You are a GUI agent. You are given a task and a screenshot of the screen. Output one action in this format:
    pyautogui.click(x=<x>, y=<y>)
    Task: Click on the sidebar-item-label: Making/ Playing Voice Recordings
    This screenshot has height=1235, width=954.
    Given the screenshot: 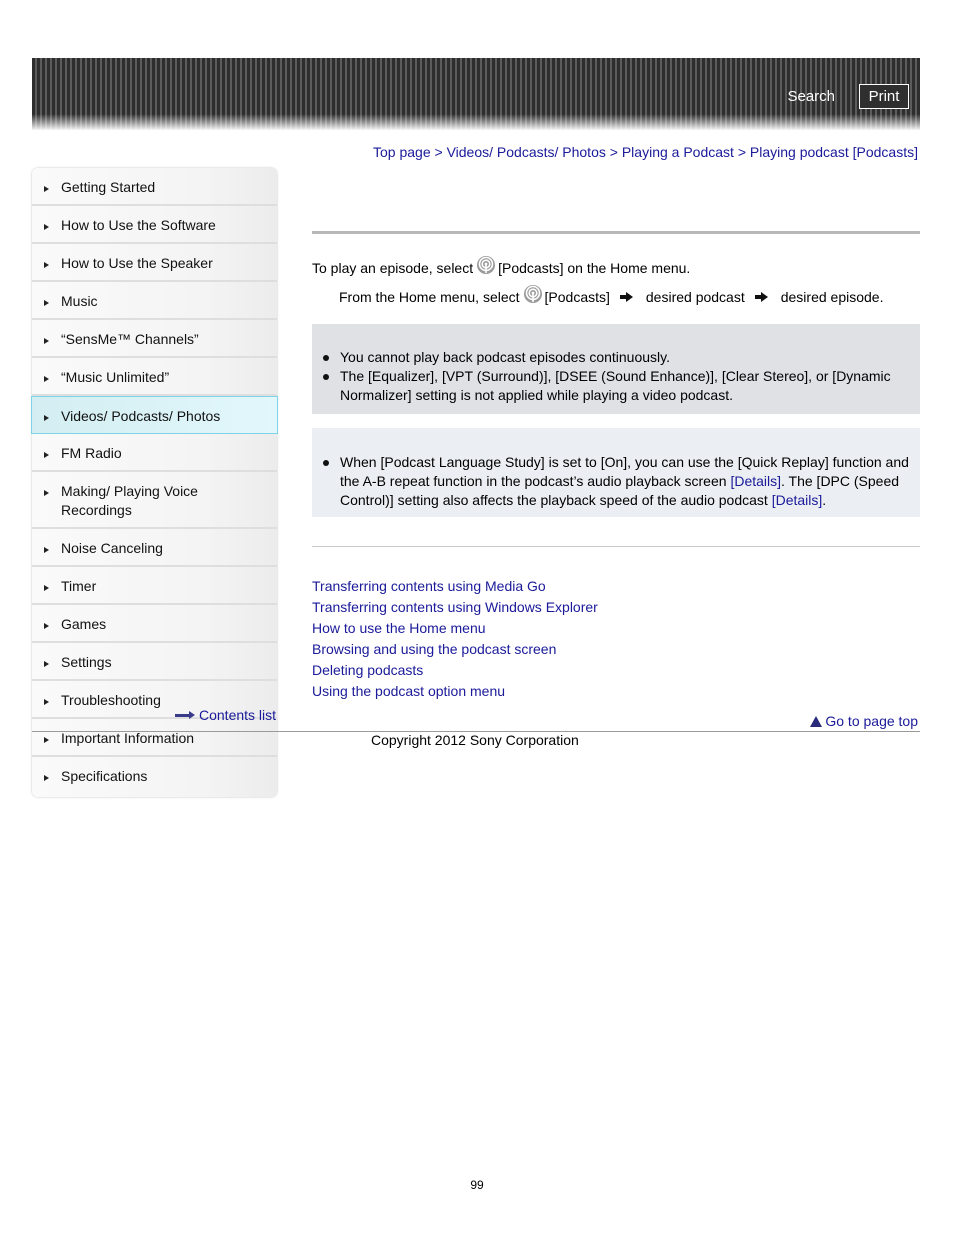 What is the action you would take?
    pyautogui.click(x=129, y=500)
    